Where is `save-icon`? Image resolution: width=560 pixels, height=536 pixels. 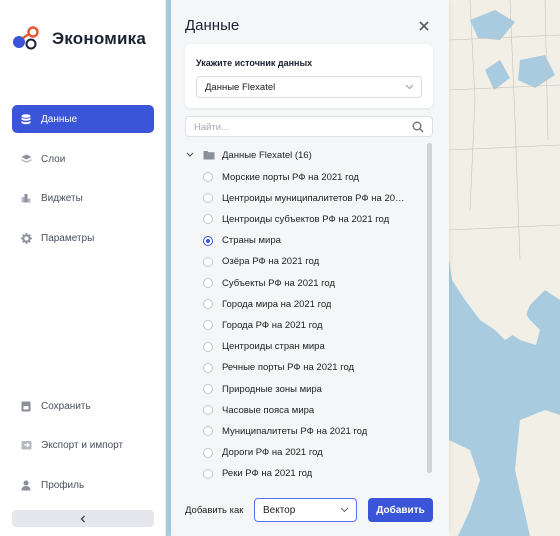 save-icon is located at coordinates (26, 406).